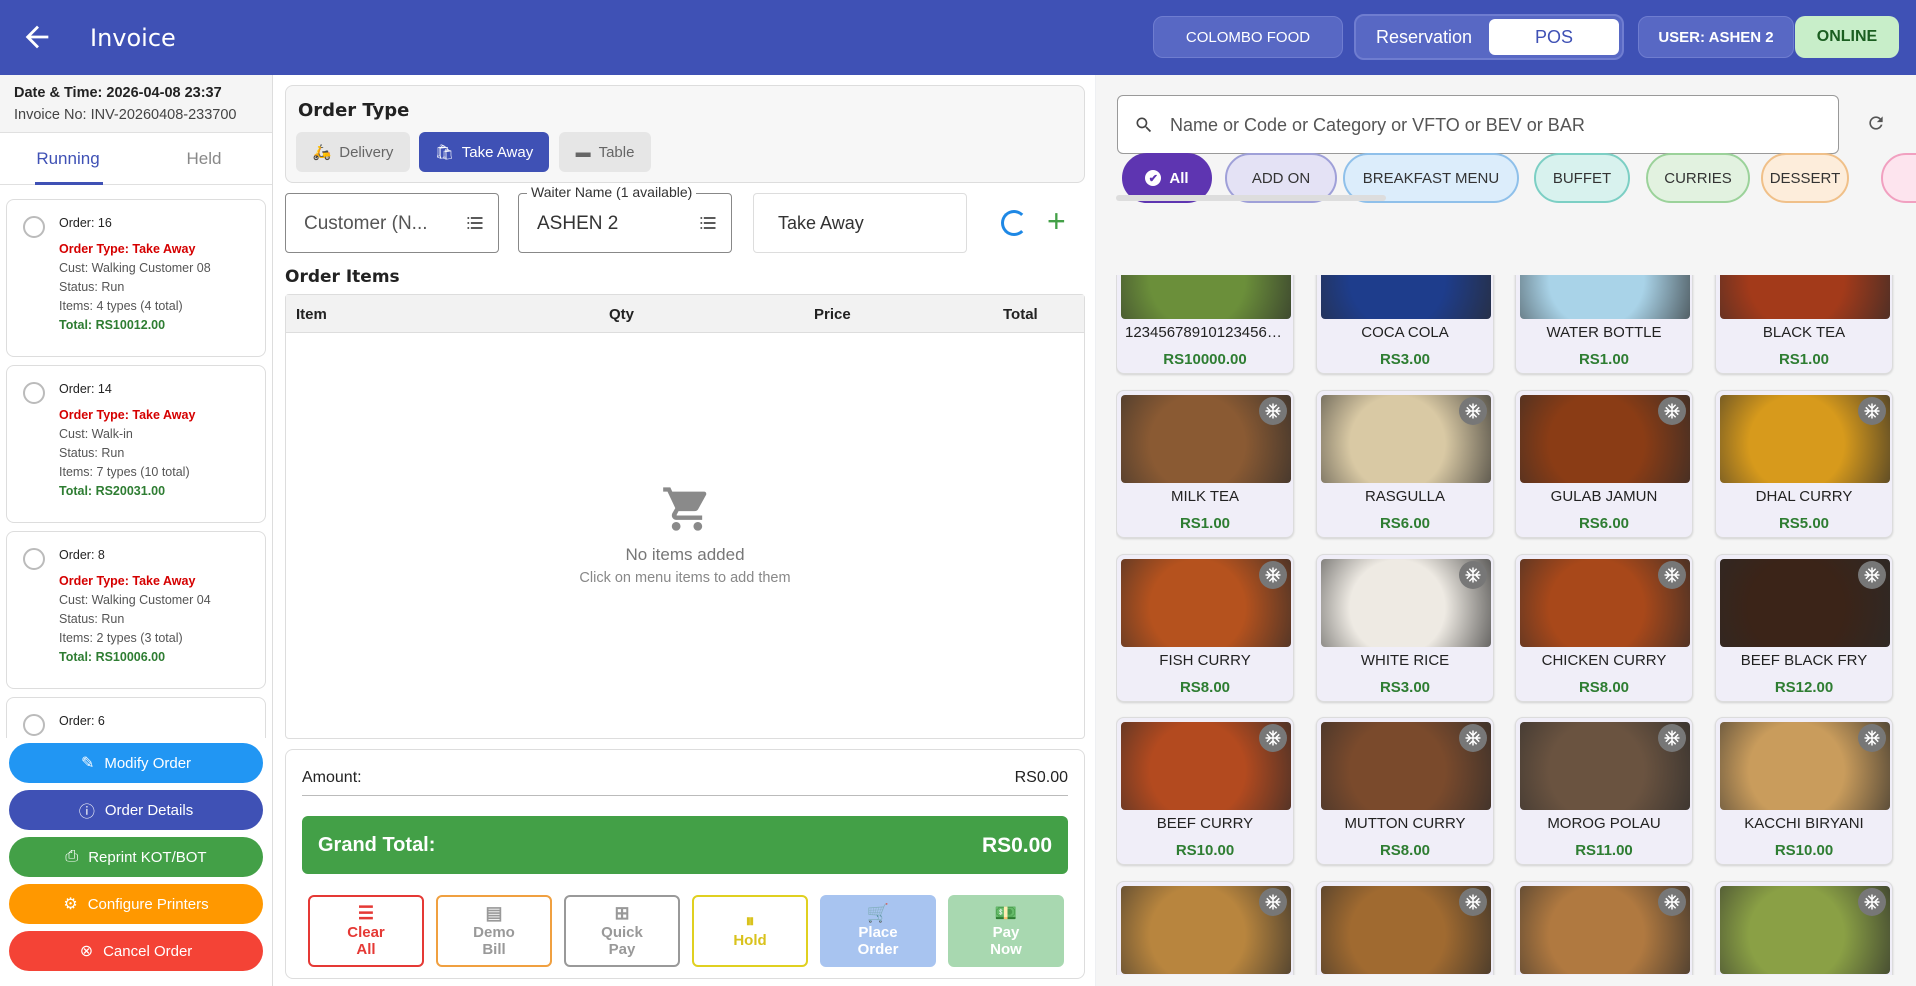  What do you see at coordinates (37, 37) in the screenshot?
I see `back-arrow-icon` at bounding box center [37, 37].